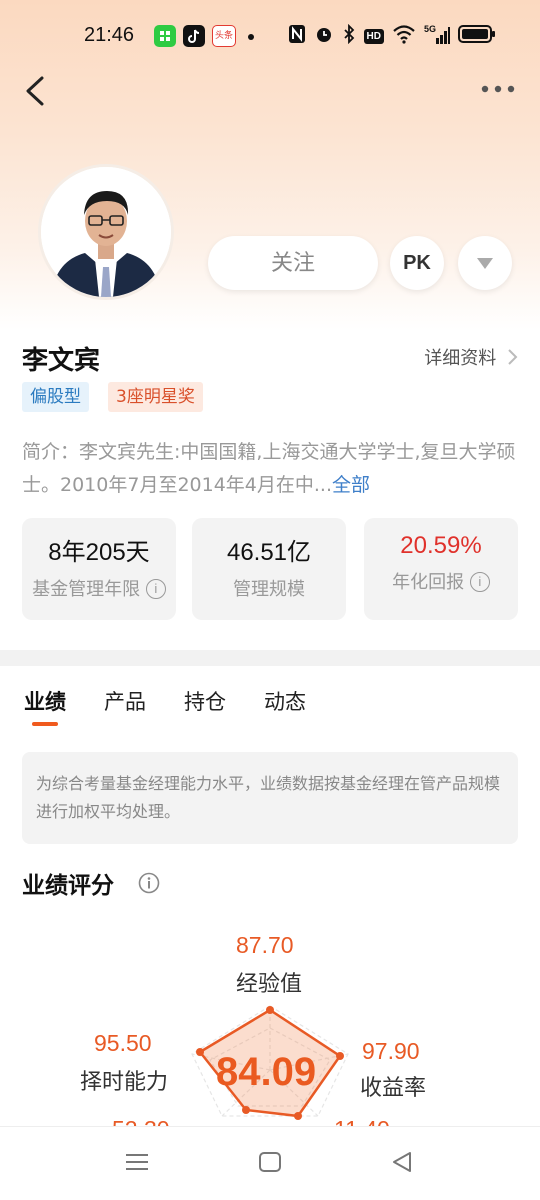  I want to click on follow-button: 关注, so click(293, 263).